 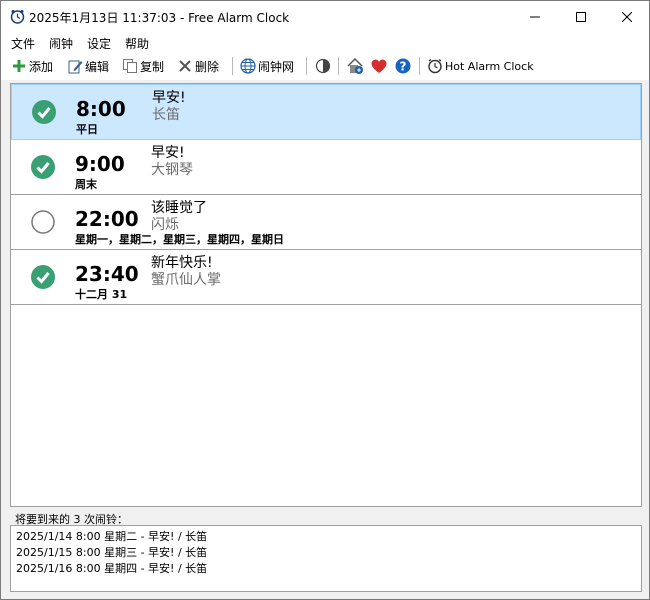 What do you see at coordinates (75, 67) in the screenshot?
I see `edit-icon` at bounding box center [75, 67].